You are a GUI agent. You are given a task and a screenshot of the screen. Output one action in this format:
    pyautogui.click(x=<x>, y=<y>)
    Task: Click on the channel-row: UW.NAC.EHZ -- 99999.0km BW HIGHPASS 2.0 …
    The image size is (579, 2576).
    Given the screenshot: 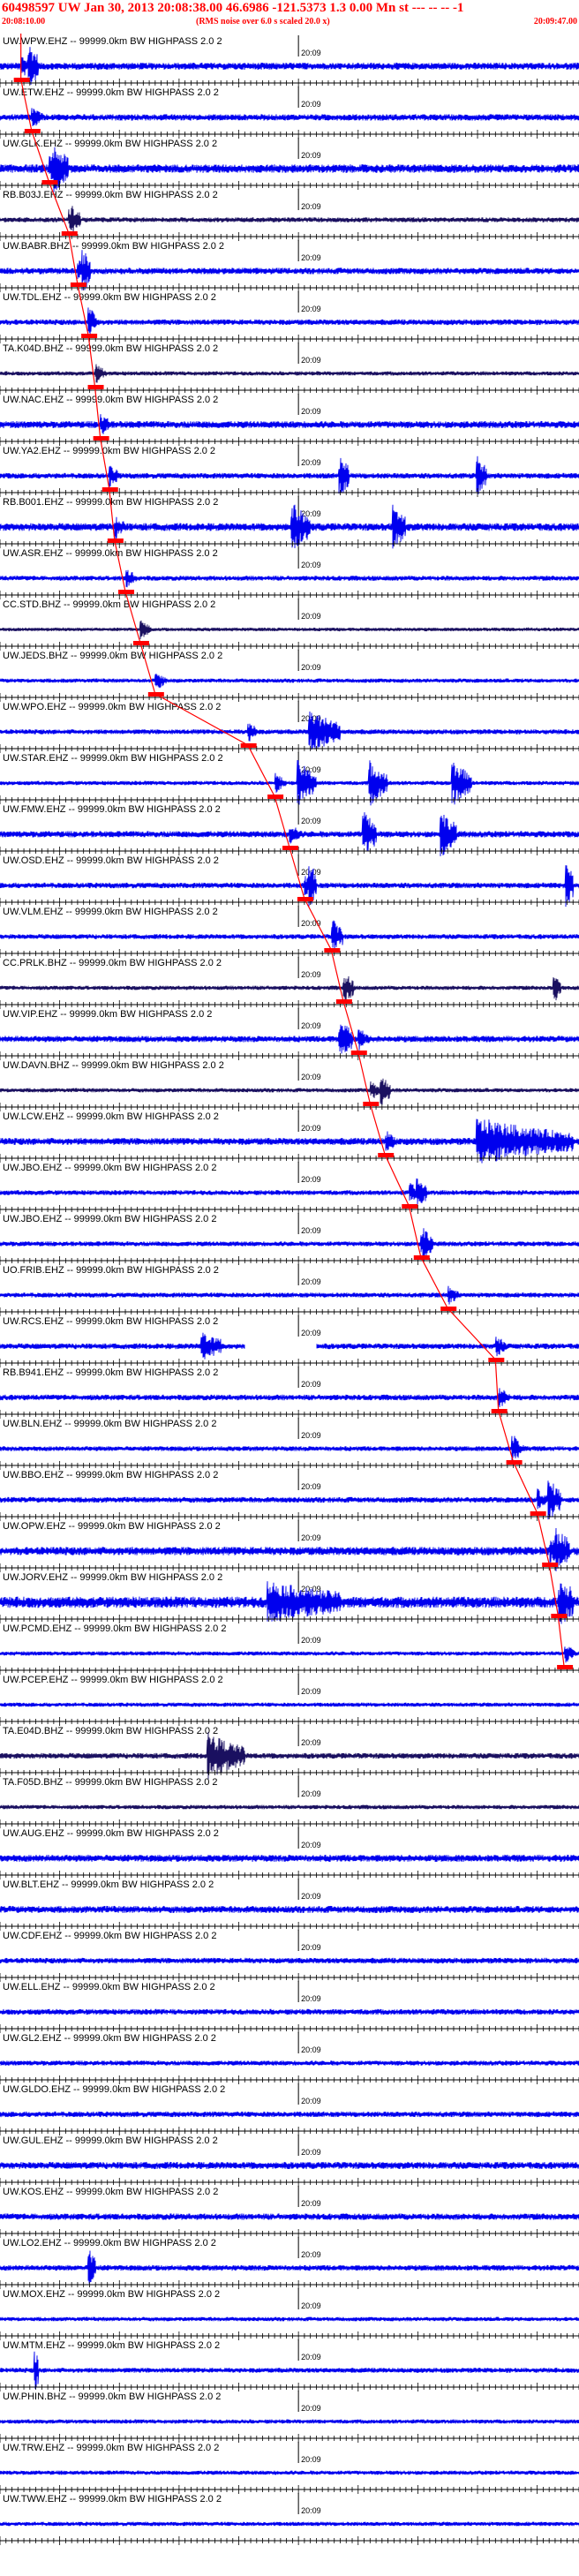 What is the action you would take?
    pyautogui.click(x=289, y=420)
    